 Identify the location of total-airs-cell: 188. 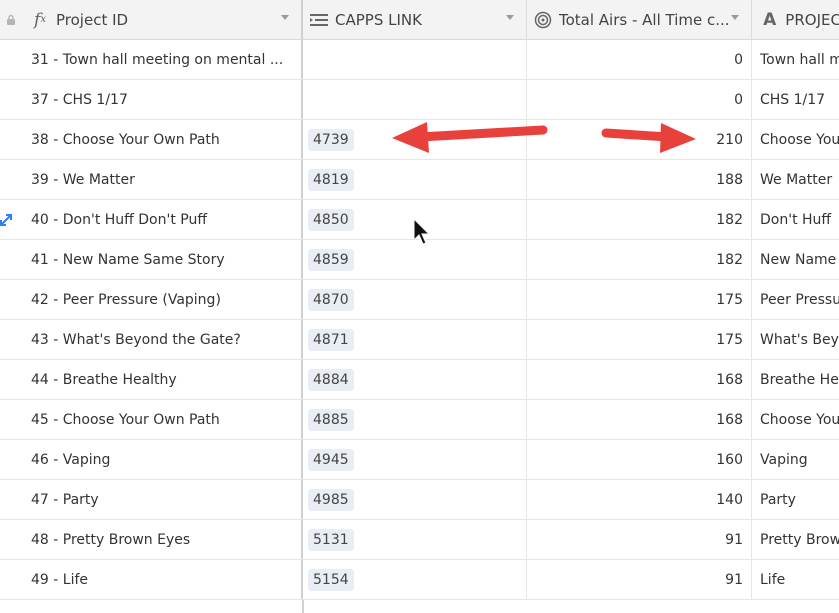
(639, 179).